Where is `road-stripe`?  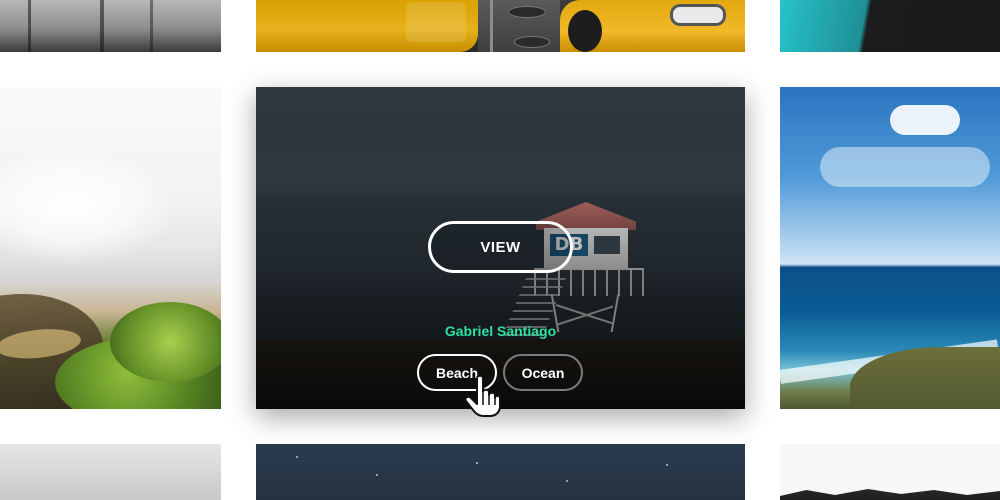 road-stripe is located at coordinates (491, 26).